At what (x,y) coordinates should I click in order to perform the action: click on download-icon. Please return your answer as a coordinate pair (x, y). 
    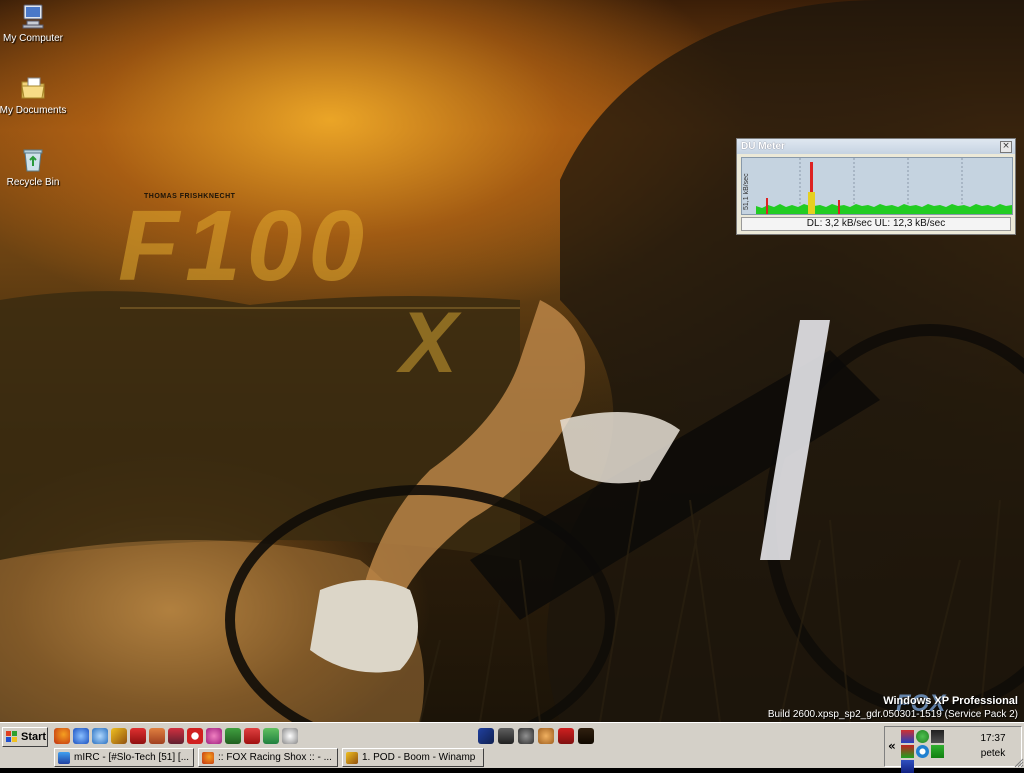
    Looking at the image, I should click on (290, 736).